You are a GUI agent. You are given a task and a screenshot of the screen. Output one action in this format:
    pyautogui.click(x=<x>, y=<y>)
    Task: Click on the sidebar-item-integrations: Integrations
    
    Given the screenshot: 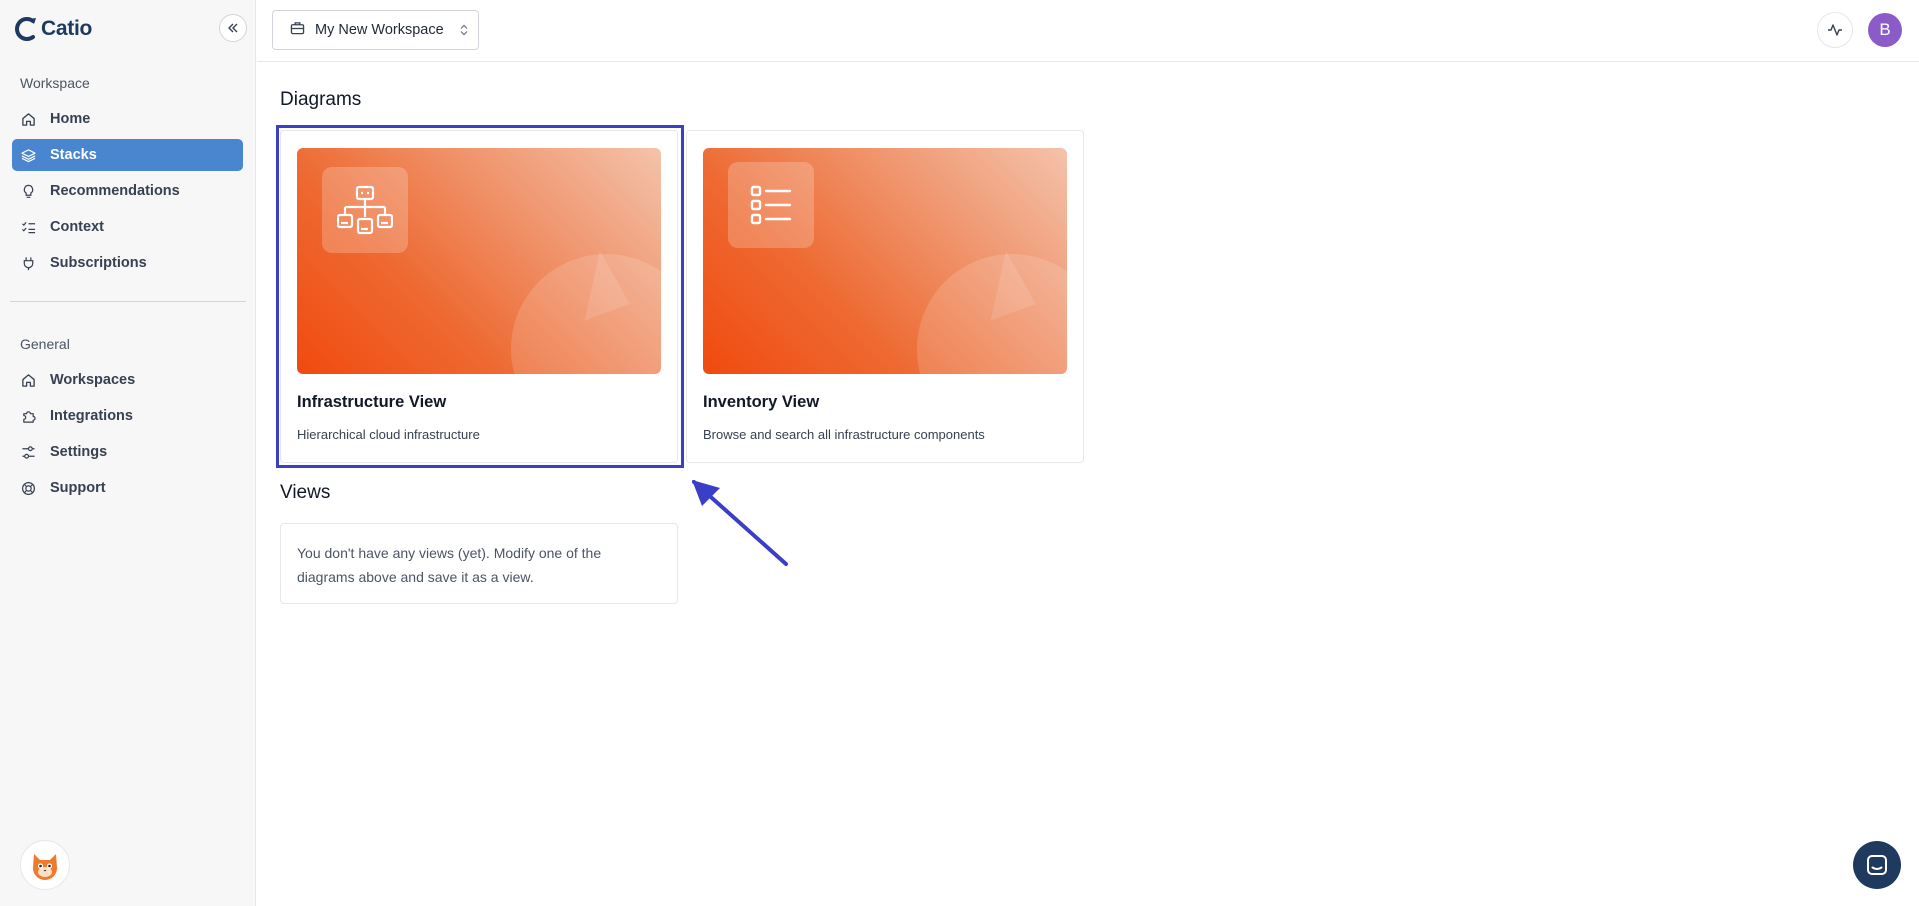 What is the action you would take?
    pyautogui.click(x=127, y=416)
    